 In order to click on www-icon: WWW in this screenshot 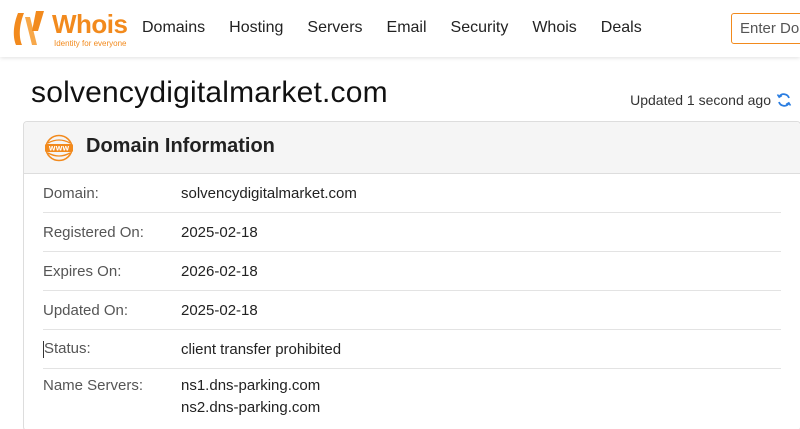, I will do `click(59, 148)`.